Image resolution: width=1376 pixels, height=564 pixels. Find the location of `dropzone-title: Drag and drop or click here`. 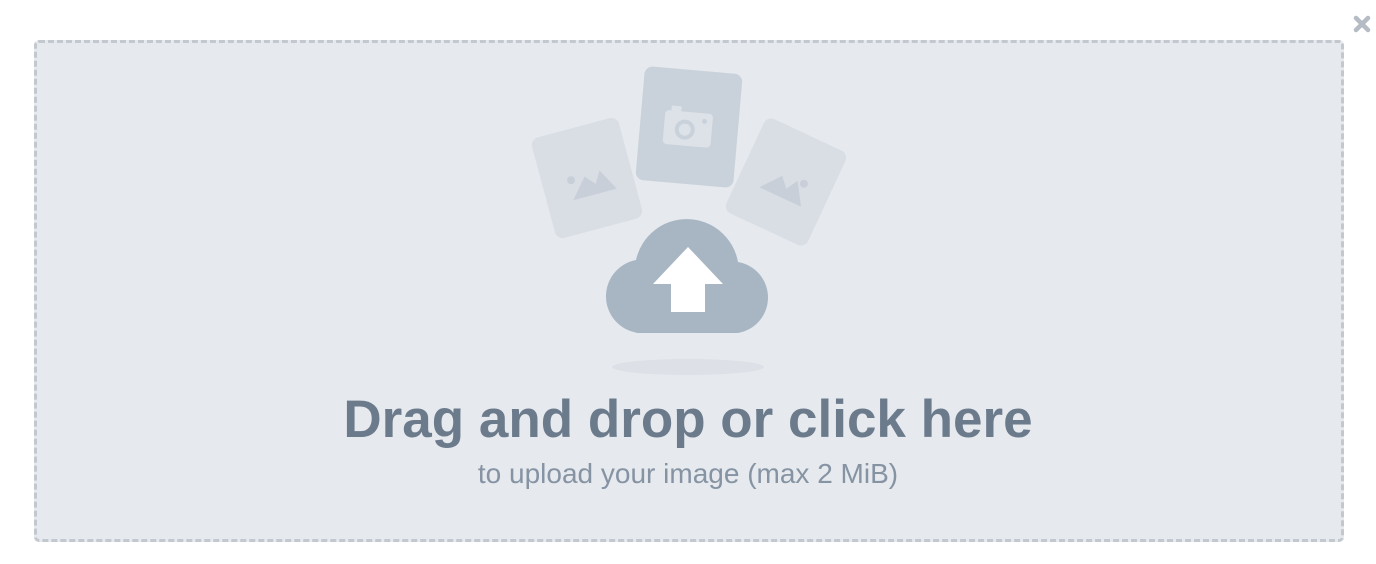

dropzone-title: Drag and drop or click here is located at coordinates (688, 419).